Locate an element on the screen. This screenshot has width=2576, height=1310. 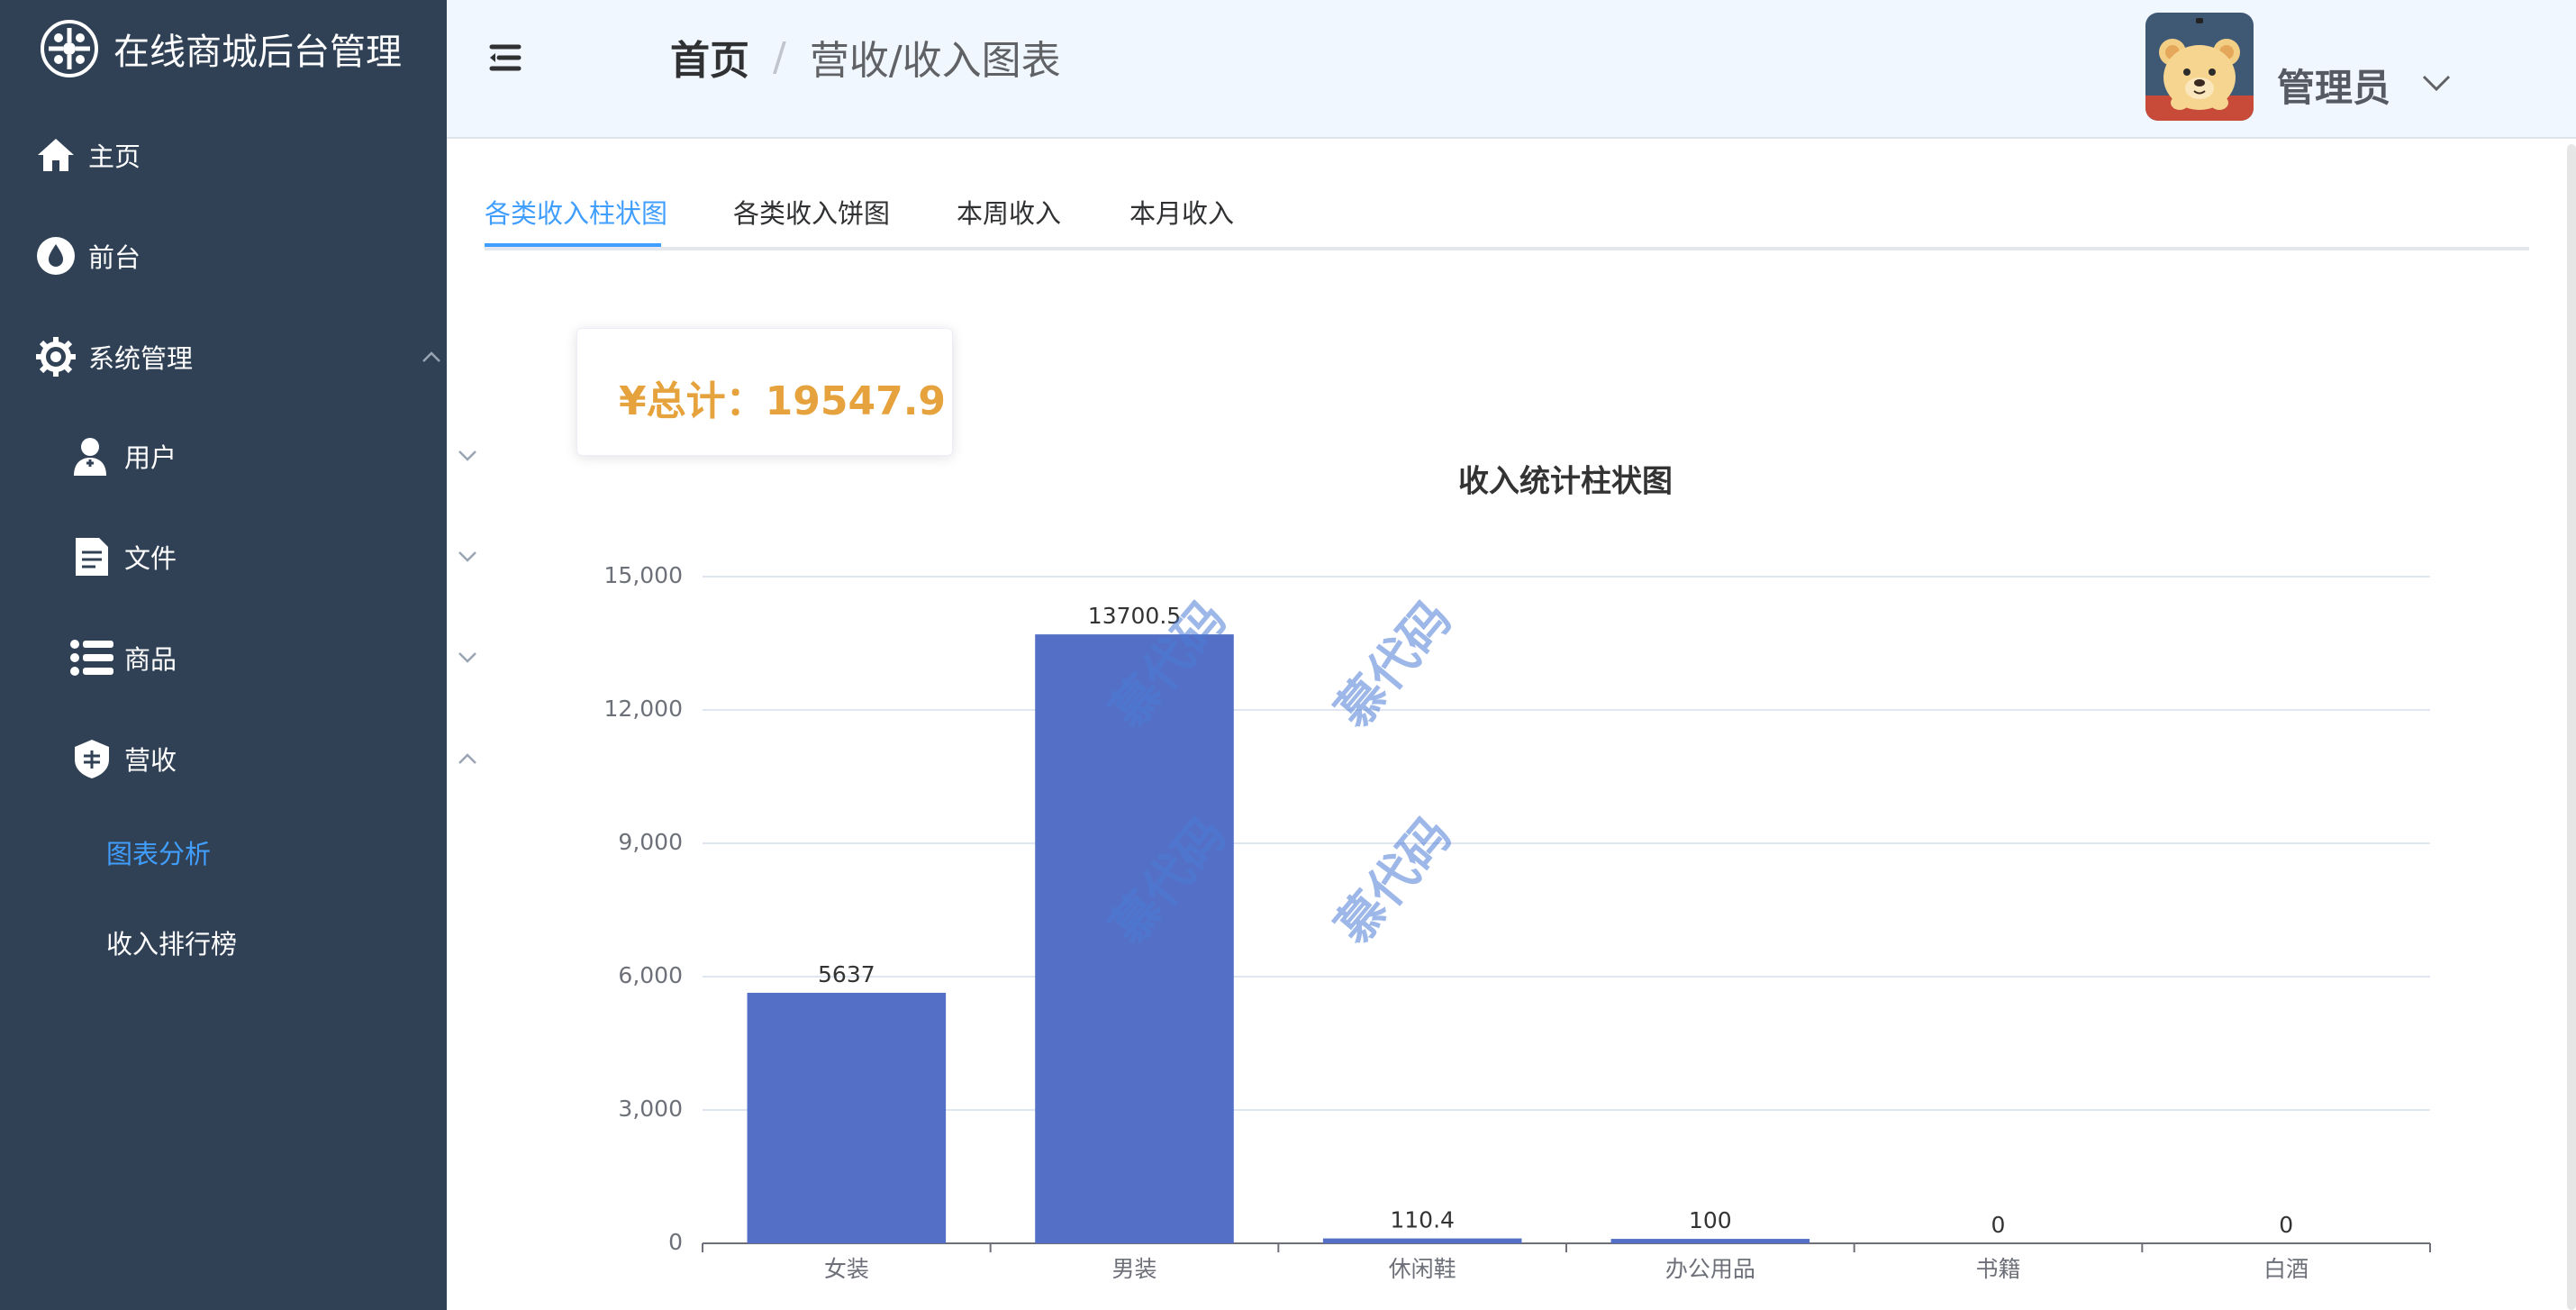
tab-active-indicator is located at coordinates (573, 245).